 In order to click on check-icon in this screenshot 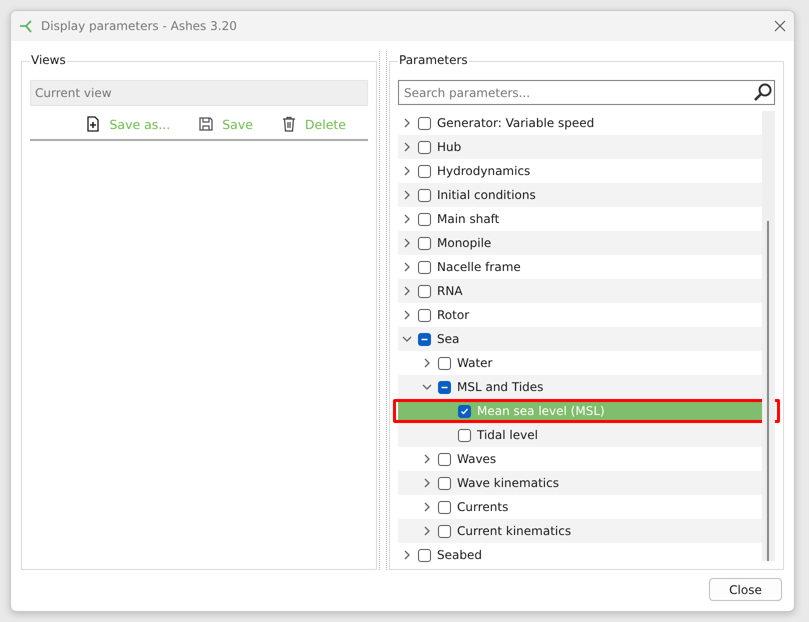, I will do `click(464, 411)`.